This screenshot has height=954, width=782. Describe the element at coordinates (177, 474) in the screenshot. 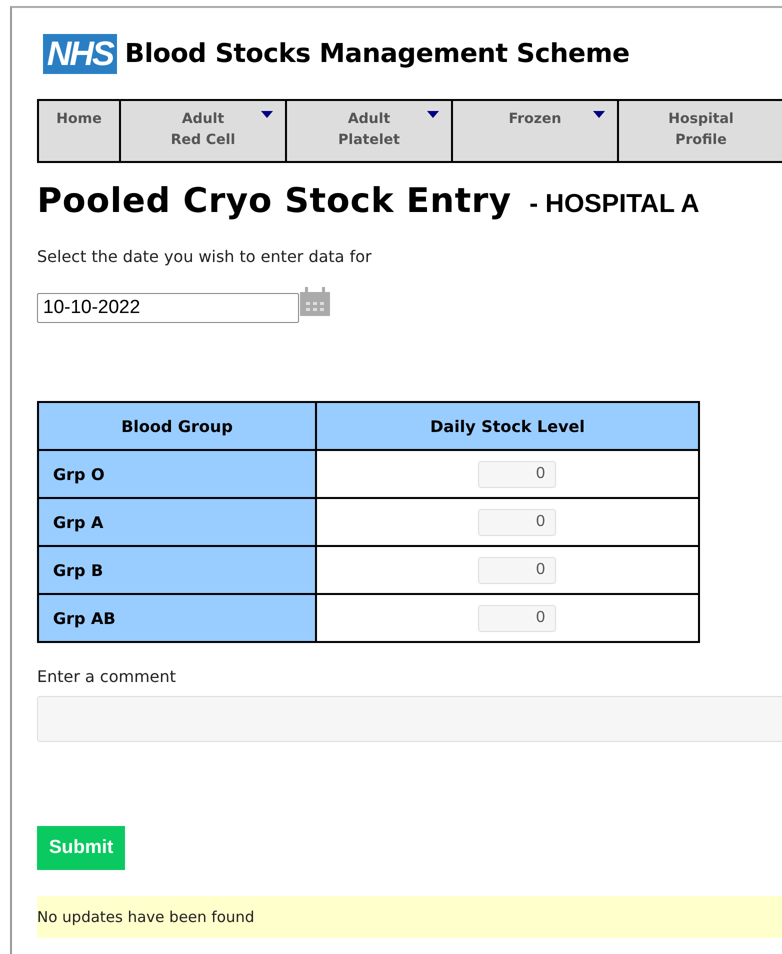

I see `group-cell: Grp O` at that location.